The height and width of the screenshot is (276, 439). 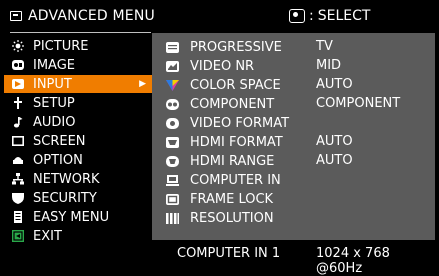 I want to click on setup-icon, so click(x=18, y=103).